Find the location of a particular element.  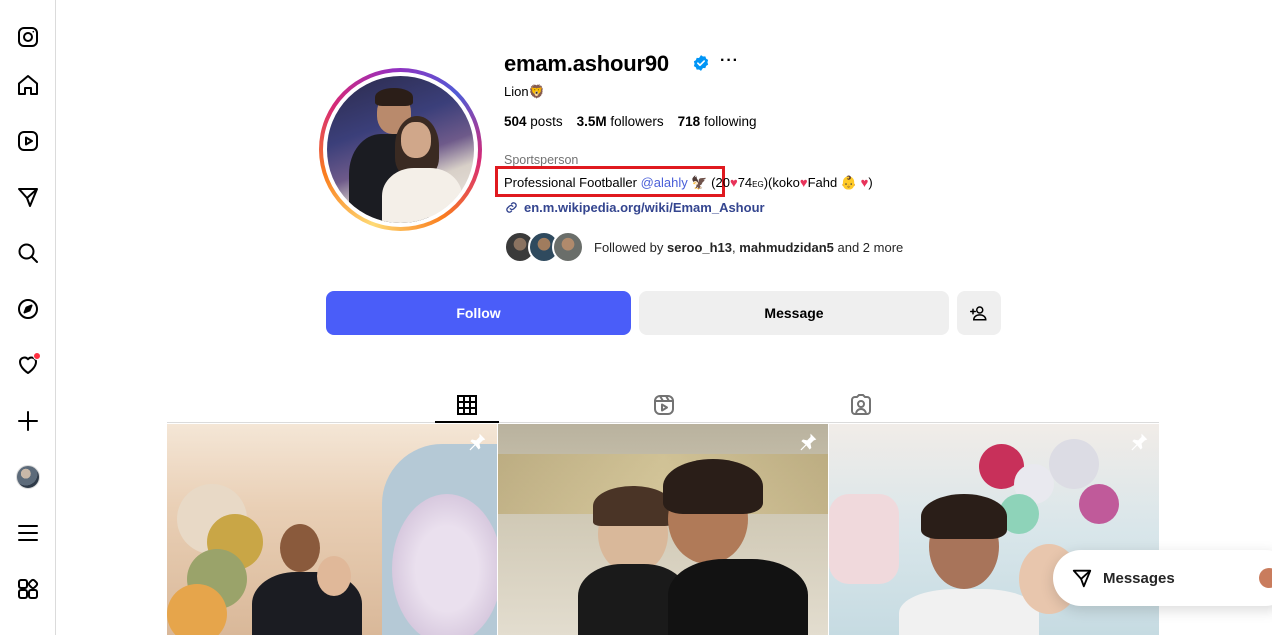

sidebar is located at coordinates (28, 317).